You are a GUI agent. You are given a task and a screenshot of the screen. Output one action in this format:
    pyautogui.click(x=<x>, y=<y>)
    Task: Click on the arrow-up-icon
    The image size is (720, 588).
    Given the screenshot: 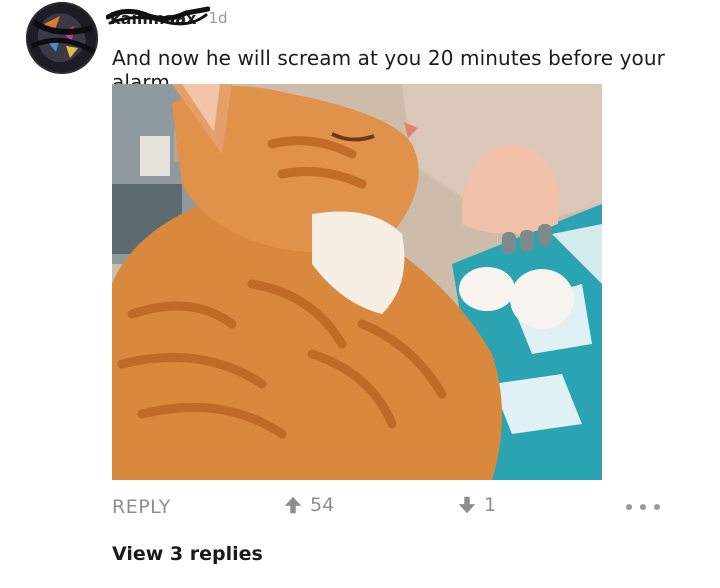 What is the action you would take?
    pyautogui.click(x=293, y=505)
    